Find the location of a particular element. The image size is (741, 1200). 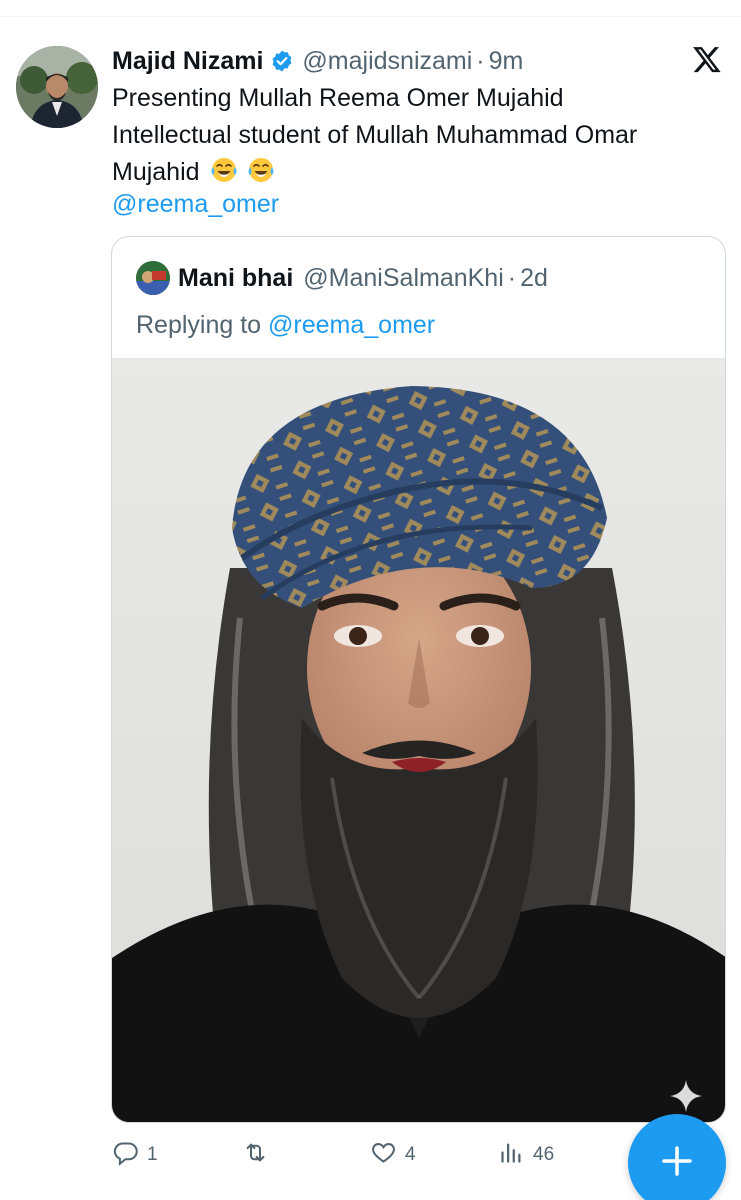

like-icon is located at coordinates (383, 1155).